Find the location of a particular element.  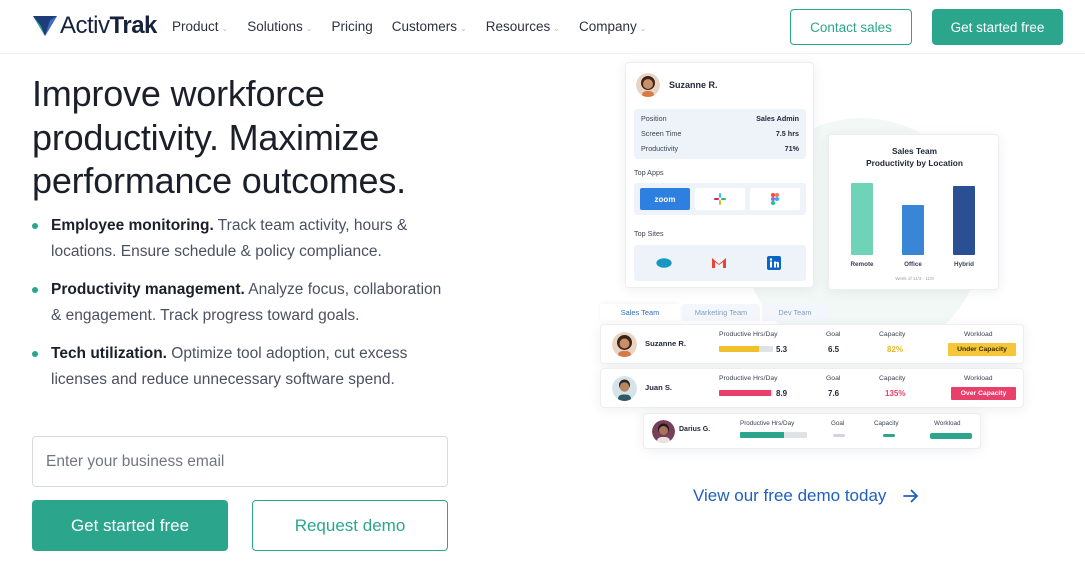

contact-sales-button: Contact sales is located at coordinates (851, 27).